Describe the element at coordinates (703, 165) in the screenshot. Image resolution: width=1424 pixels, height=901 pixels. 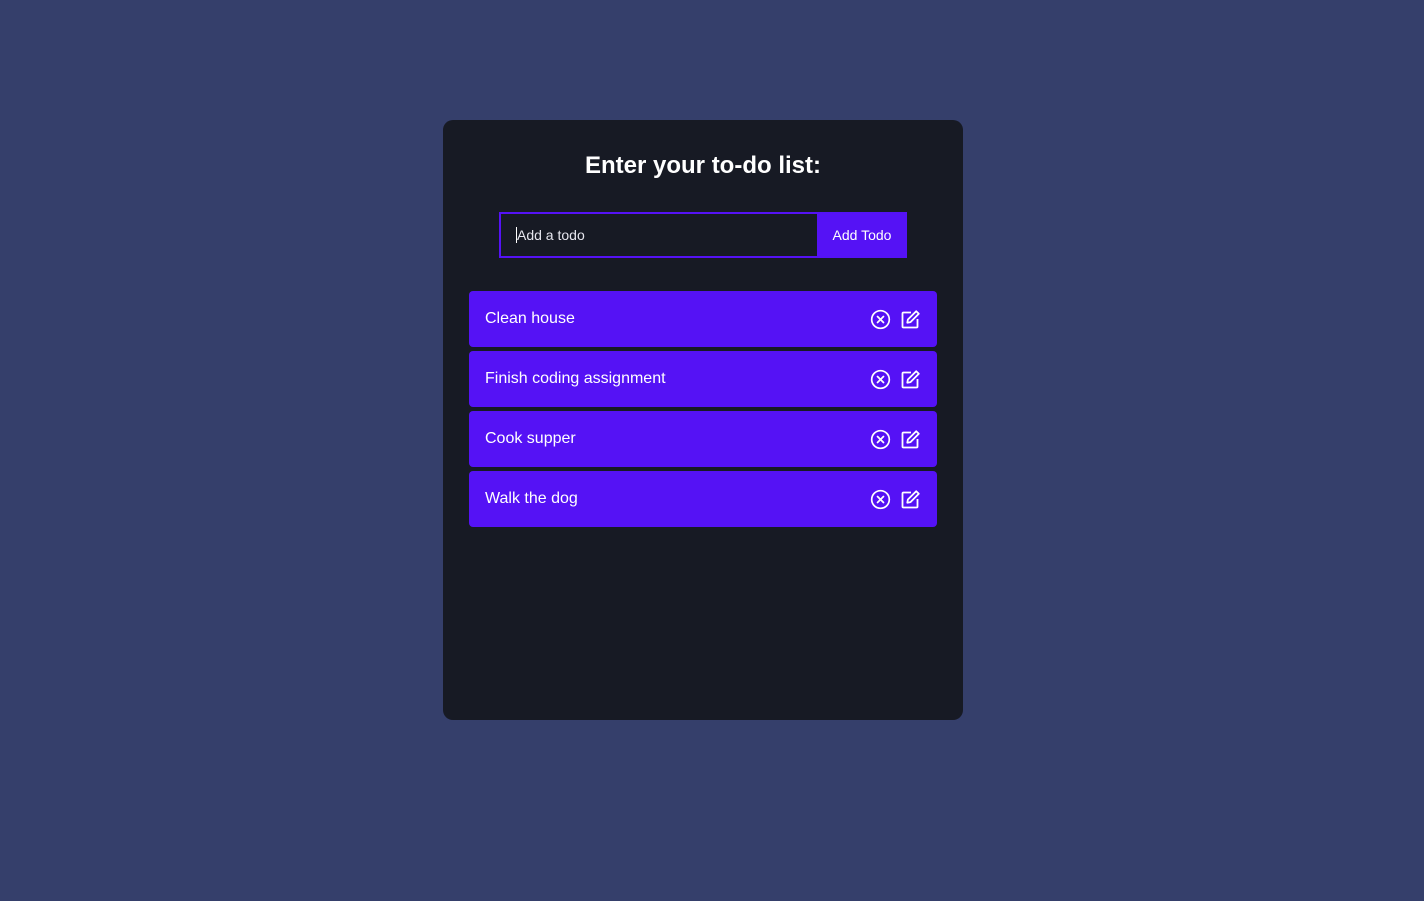
I see `page-title: Enter your to-do list:` at that location.